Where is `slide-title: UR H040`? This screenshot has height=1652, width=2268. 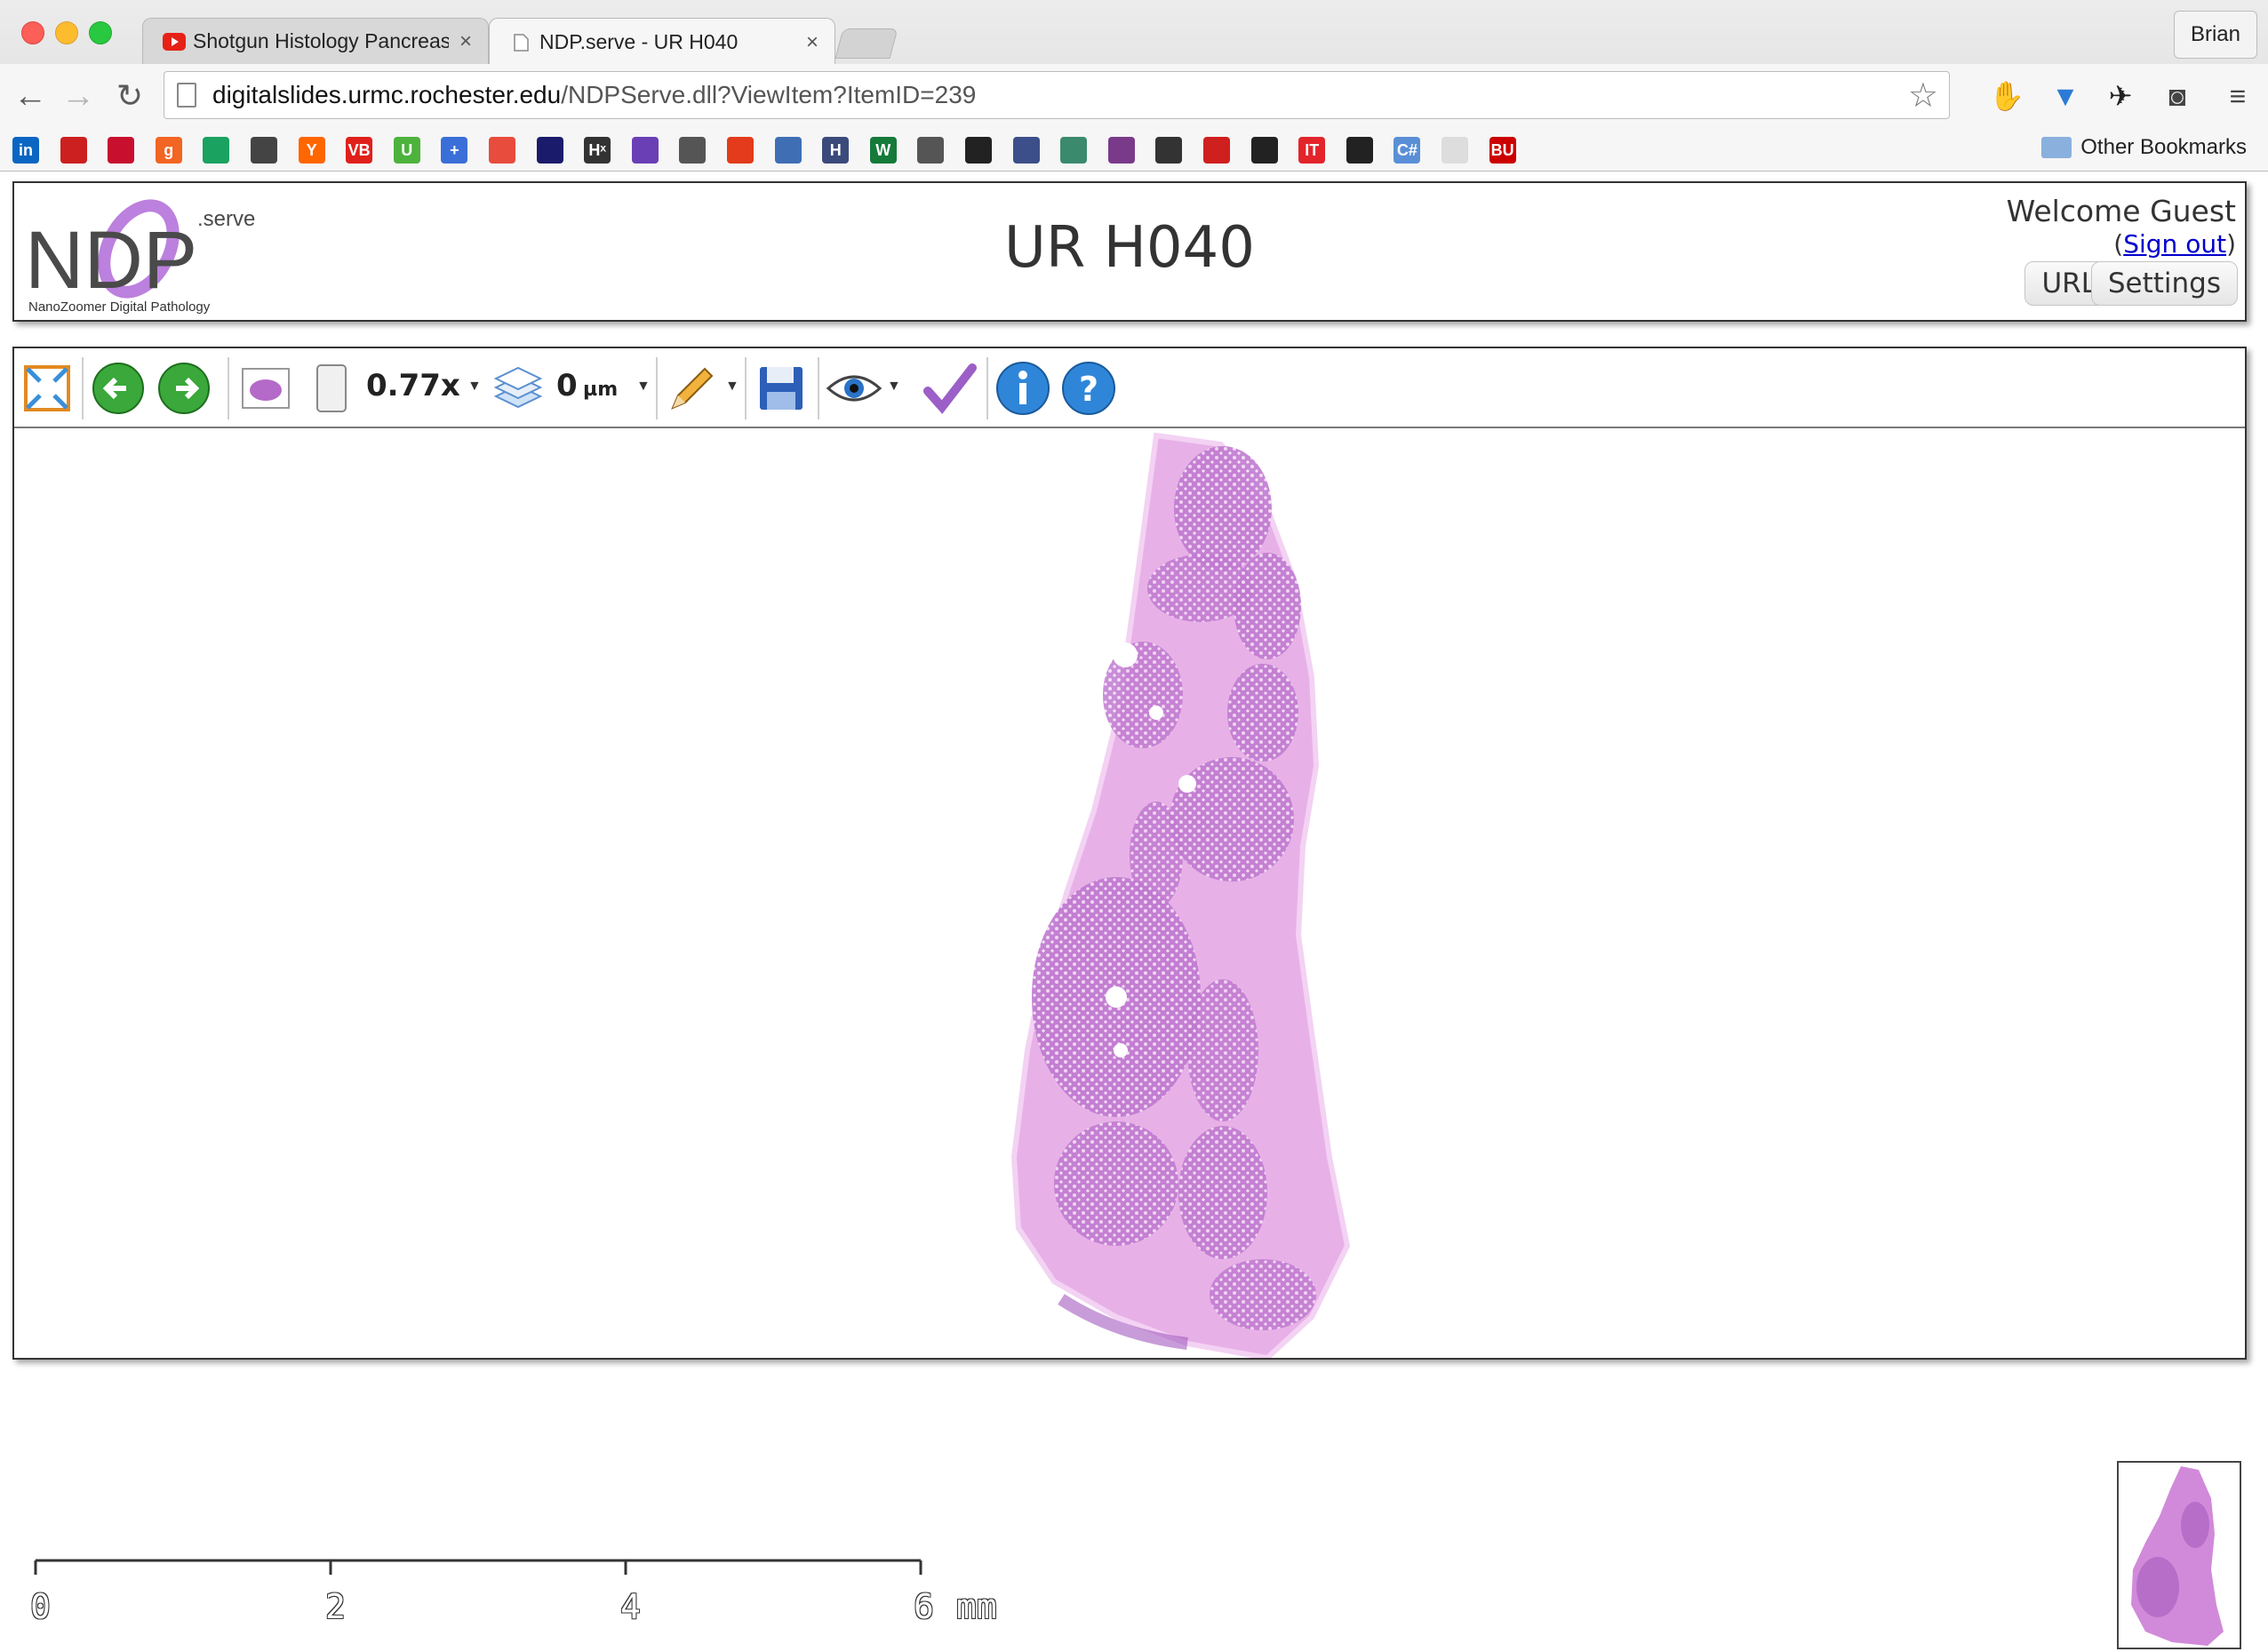
slide-title: UR H040 is located at coordinates (1129, 248).